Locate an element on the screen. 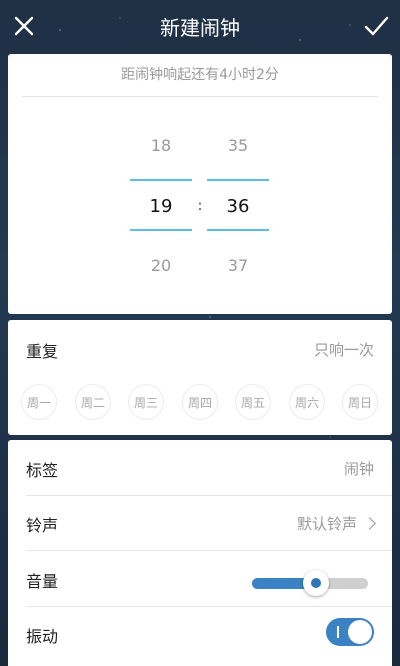 The width and height of the screenshot is (400, 666). hour-next: 20 is located at coordinates (161, 265).